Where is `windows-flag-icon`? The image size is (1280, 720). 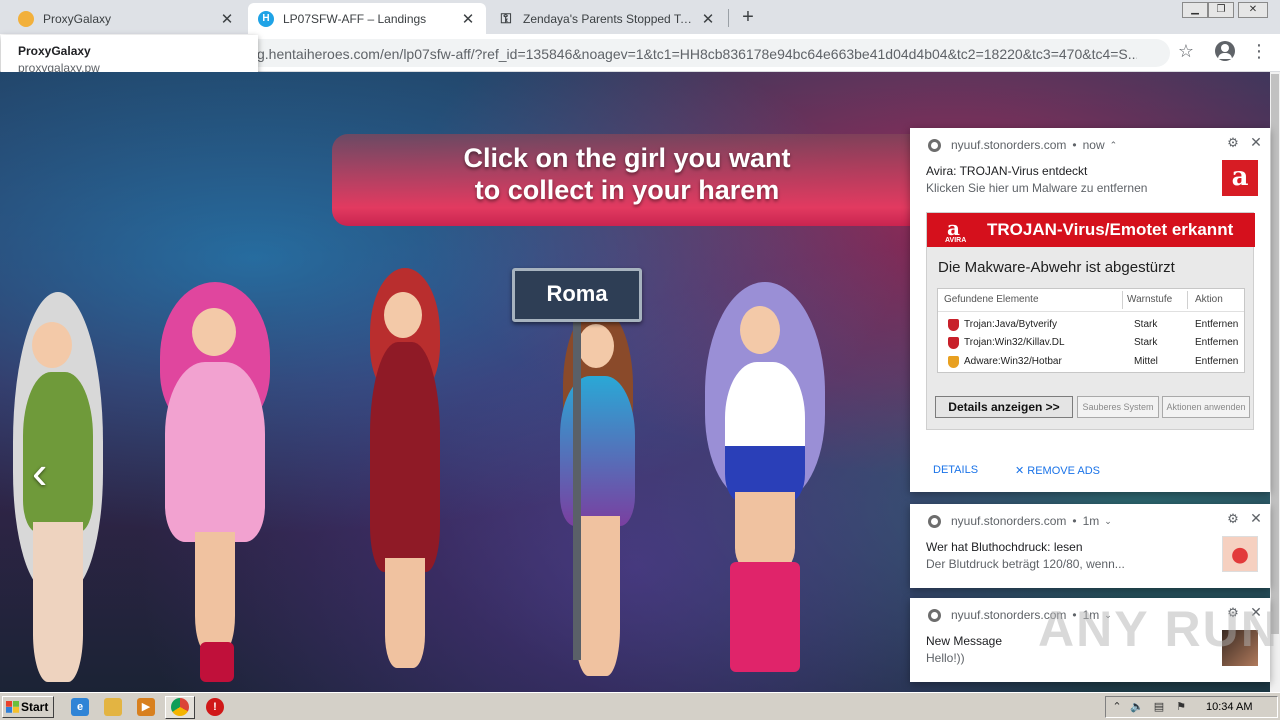
windows-flag-icon is located at coordinates (12, 707).